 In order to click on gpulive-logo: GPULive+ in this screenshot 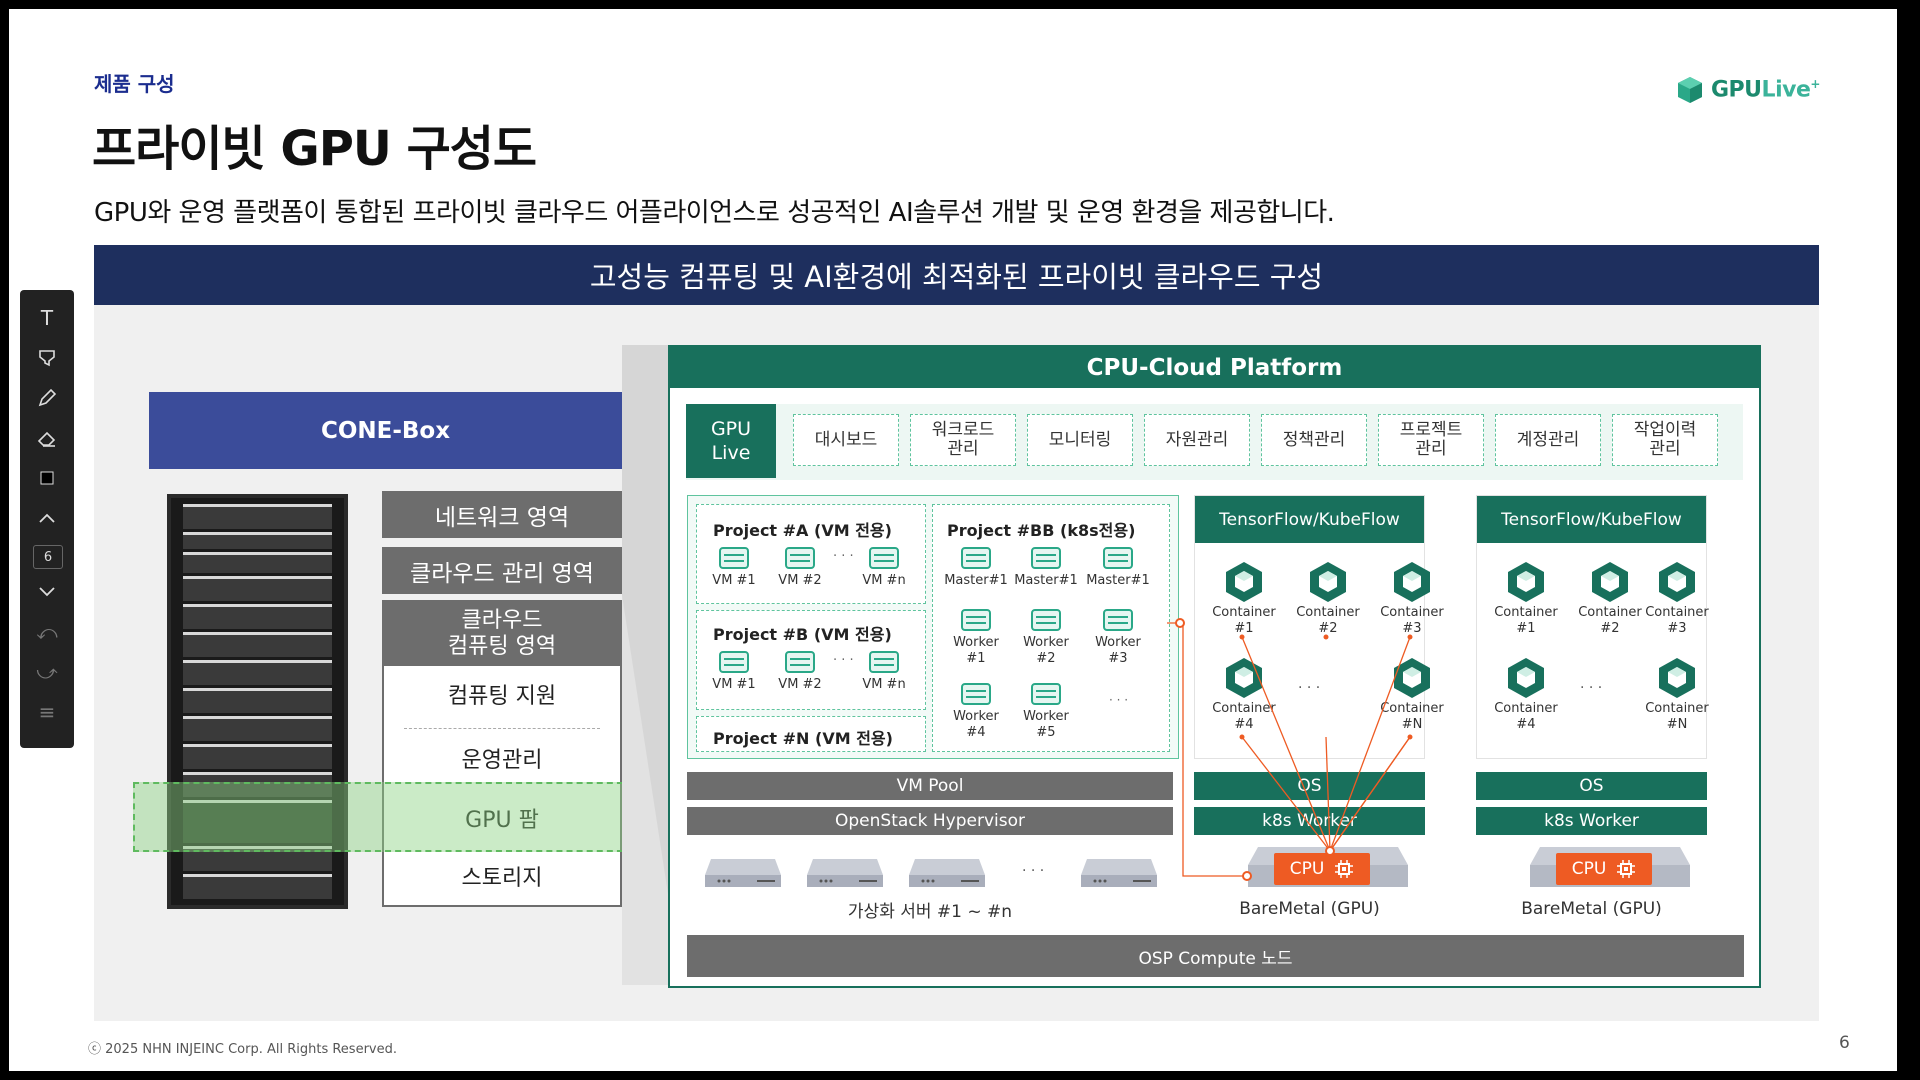, I will do `click(1747, 90)`.